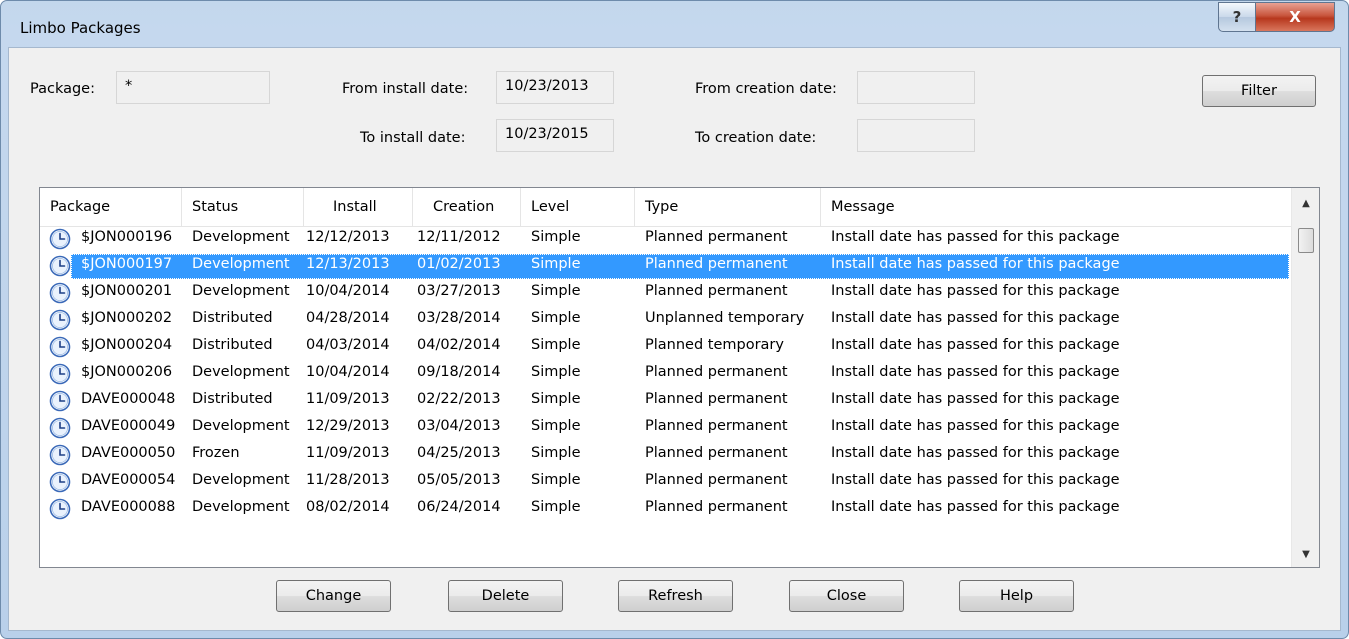 This screenshot has width=1349, height=639. What do you see at coordinates (916, 135) in the screenshot?
I see `to-creation-date-field` at bounding box center [916, 135].